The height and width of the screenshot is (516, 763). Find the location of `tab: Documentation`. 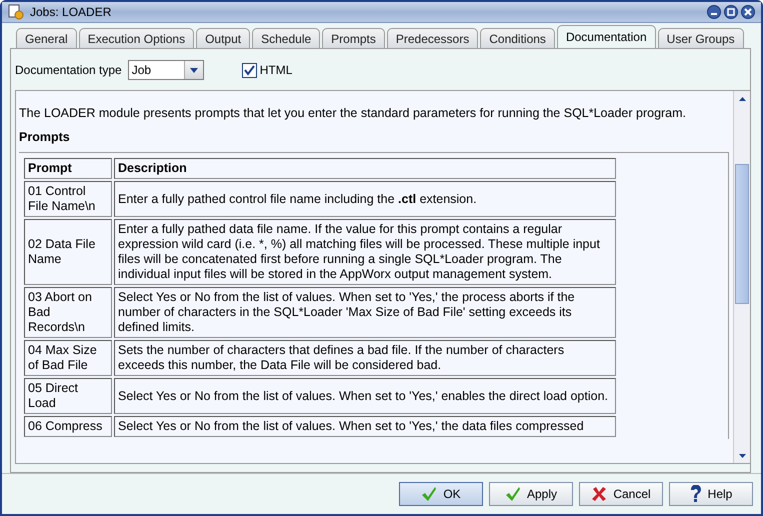

tab: Documentation is located at coordinates (606, 36).